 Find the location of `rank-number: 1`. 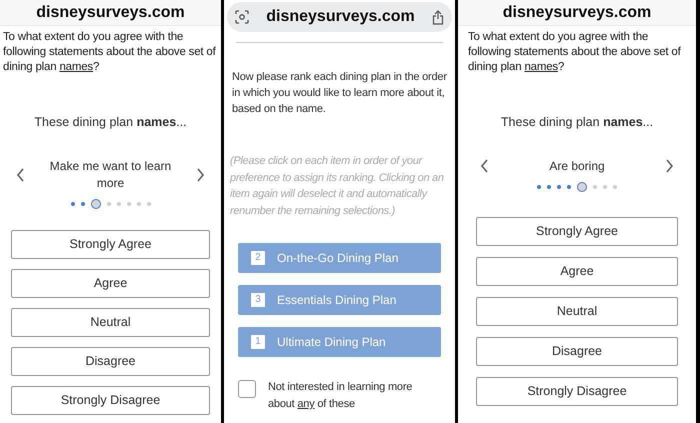

rank-number: 1 is located at coordinates (258, 342).